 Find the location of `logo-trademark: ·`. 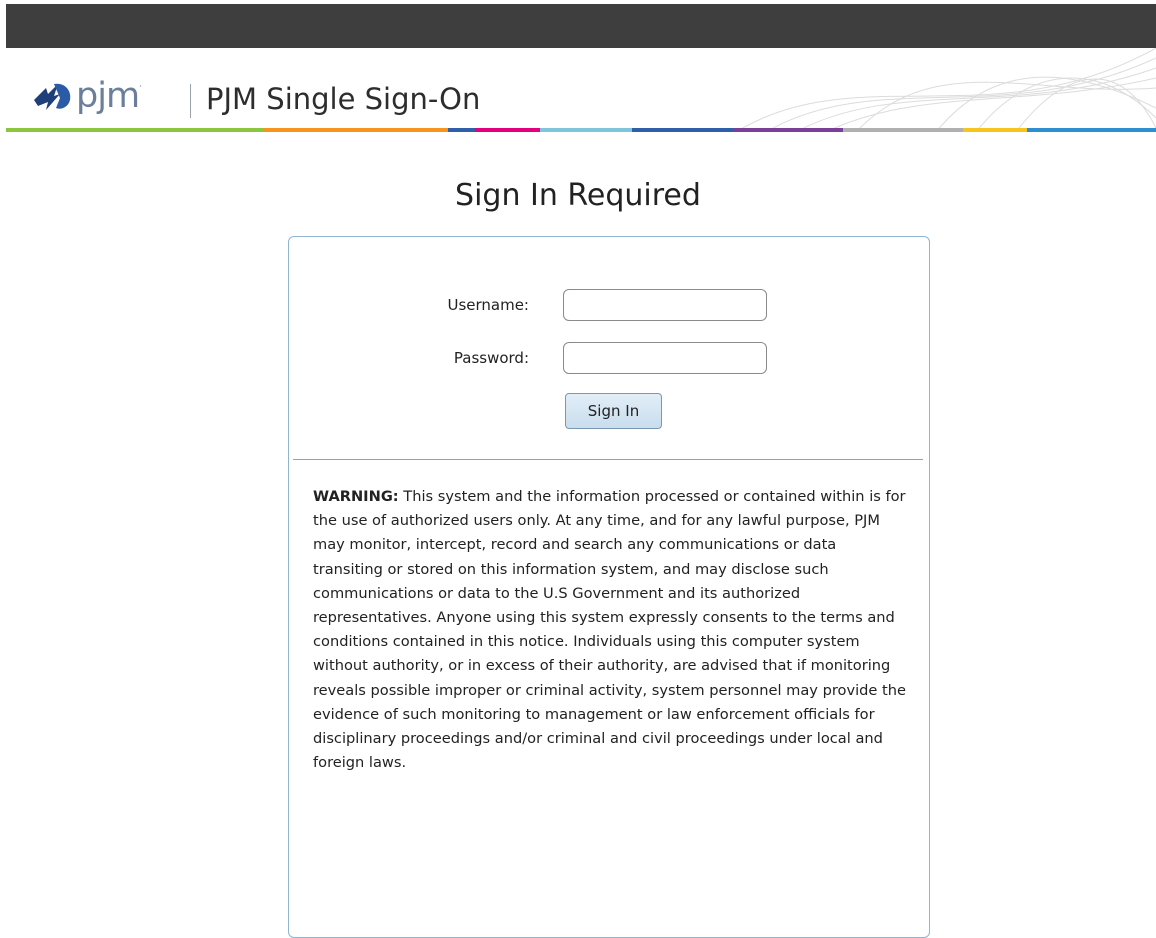

logo-trademark: · is located at coordinates (140, 87).